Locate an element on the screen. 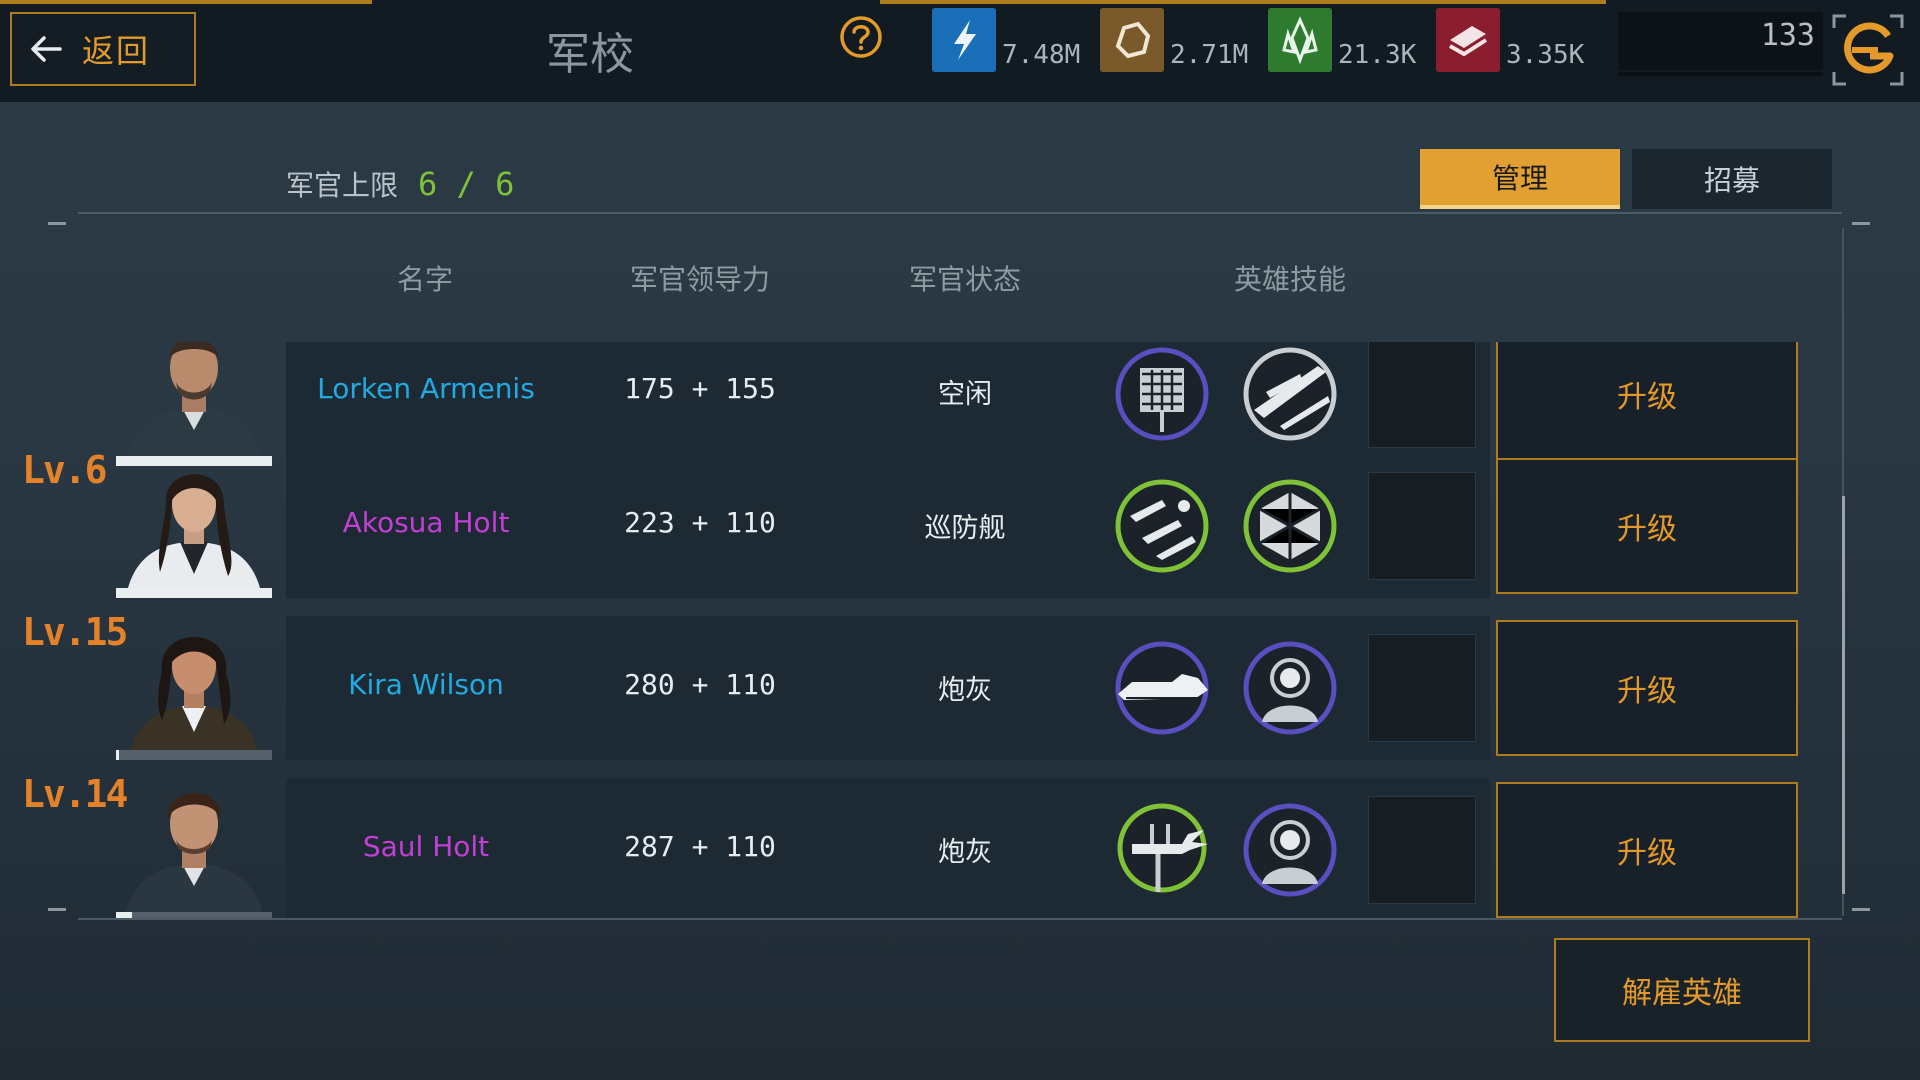  top-bar: 返回 军校 7.48M 2.71M 21.3K 3.35K 133 is located at coordinates (960, 51).